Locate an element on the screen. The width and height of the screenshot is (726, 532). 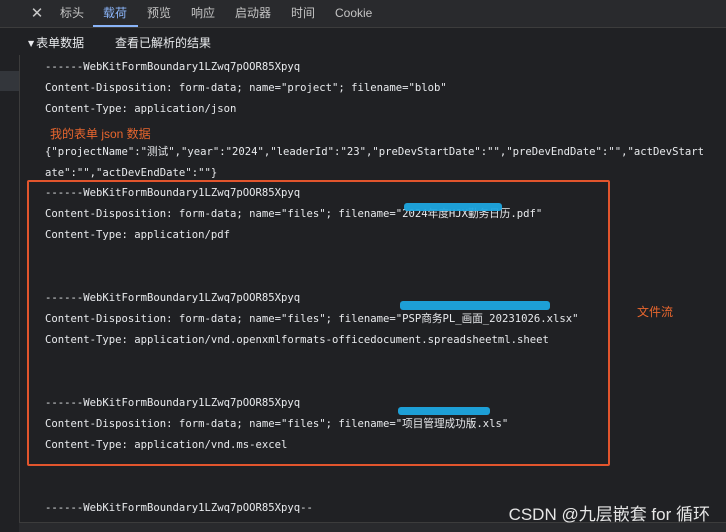
request-list-gutter is located at coordinates (10, 280).